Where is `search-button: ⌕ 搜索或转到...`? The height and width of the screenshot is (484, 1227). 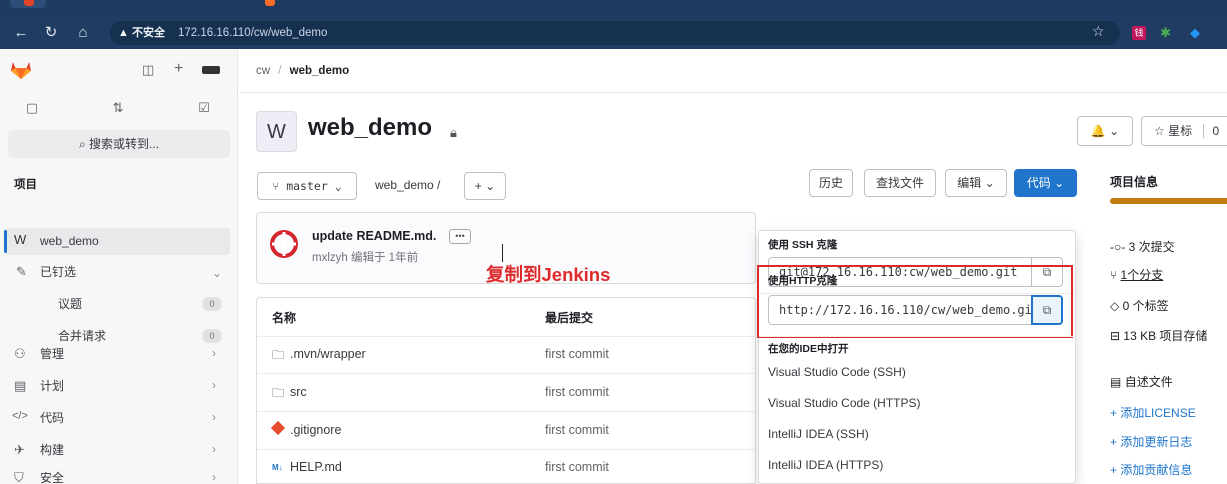 search-button: ⌕ 搜索或转到... is located at coordinates (119, 144).